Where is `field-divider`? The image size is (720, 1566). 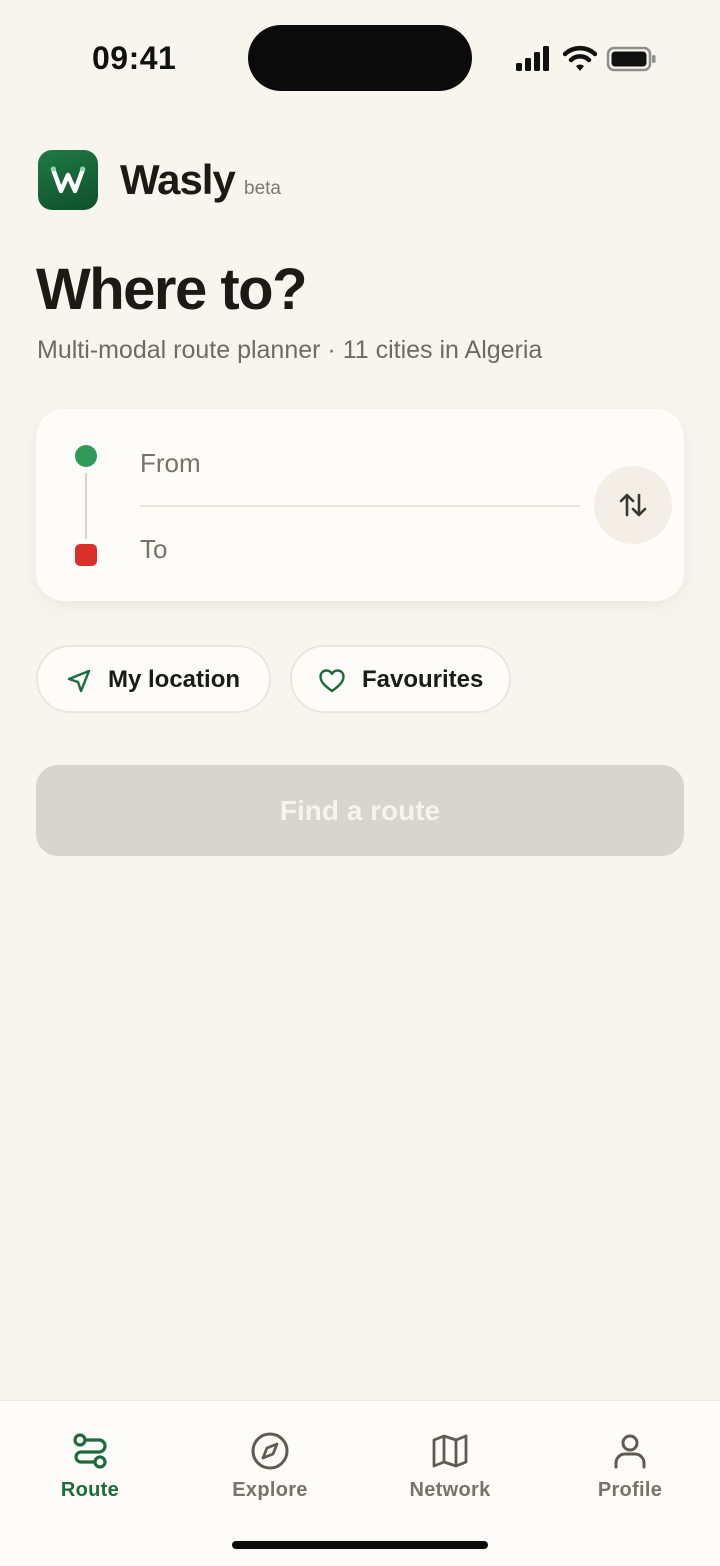 field-divider is located at coordinates (360, 506).